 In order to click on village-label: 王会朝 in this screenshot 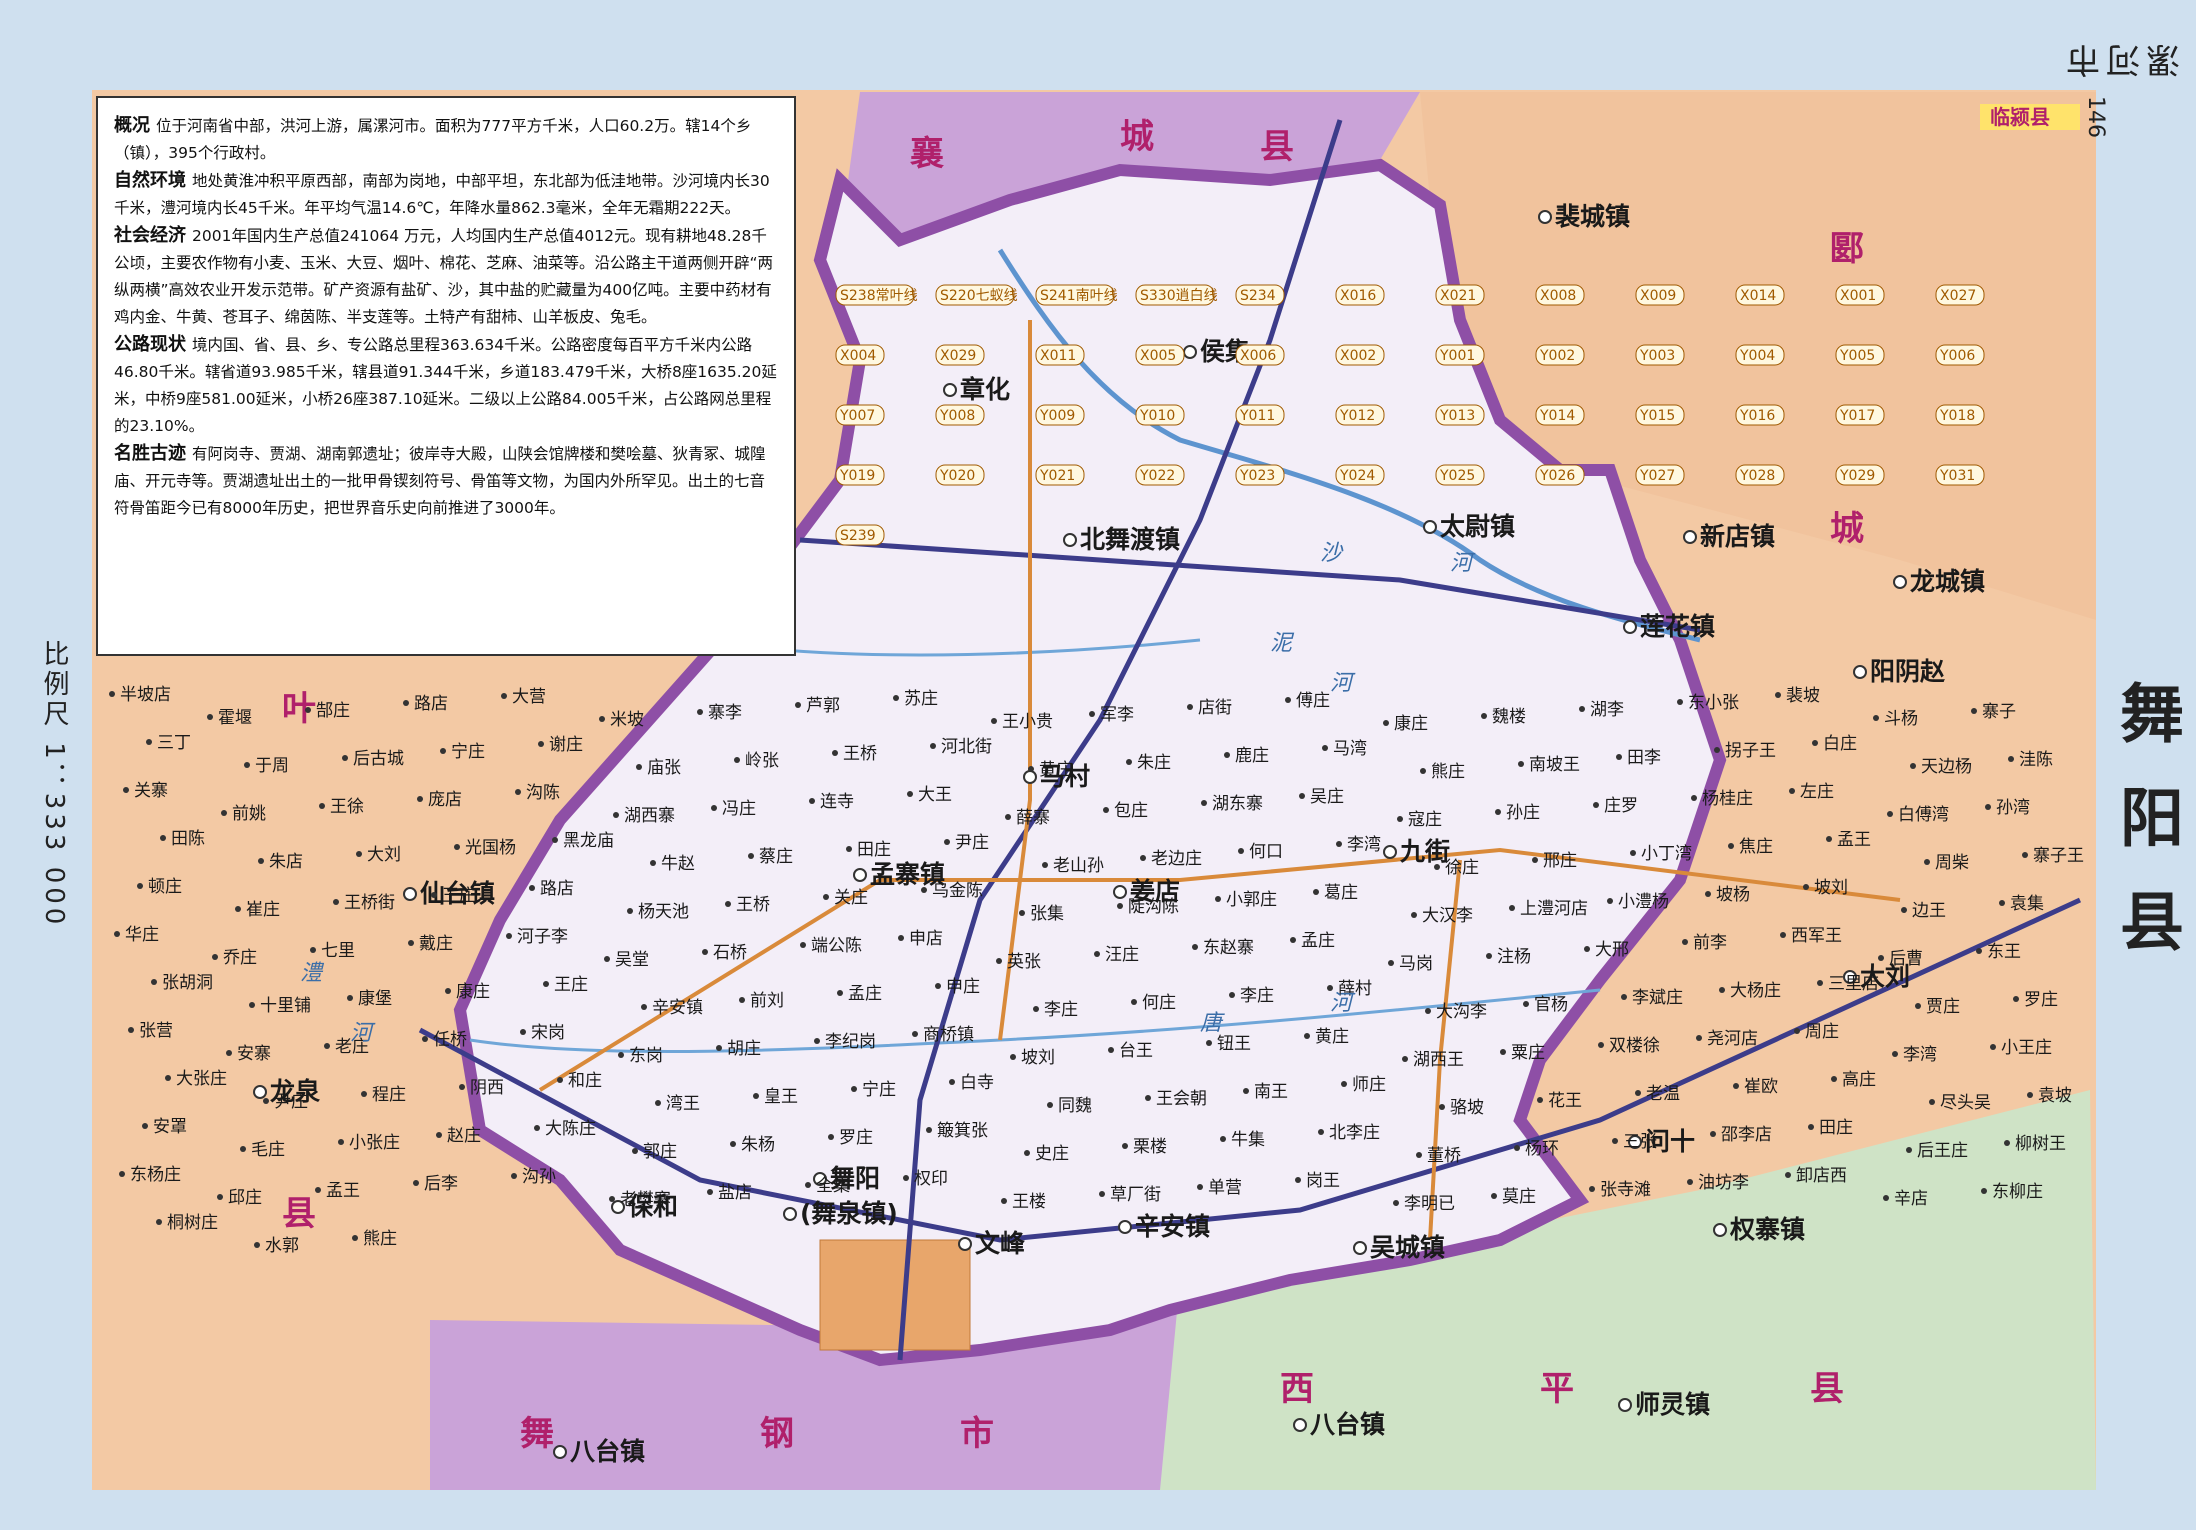, I will do `click(1181, 1099)`.